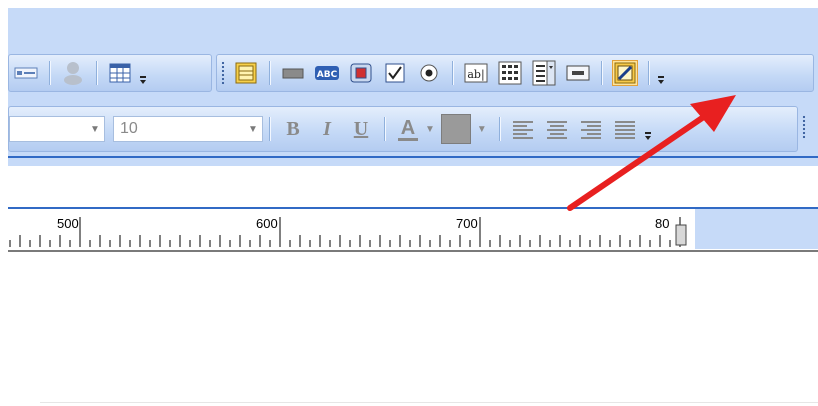  I want to click on annotation-arrow, so click(651, 153).